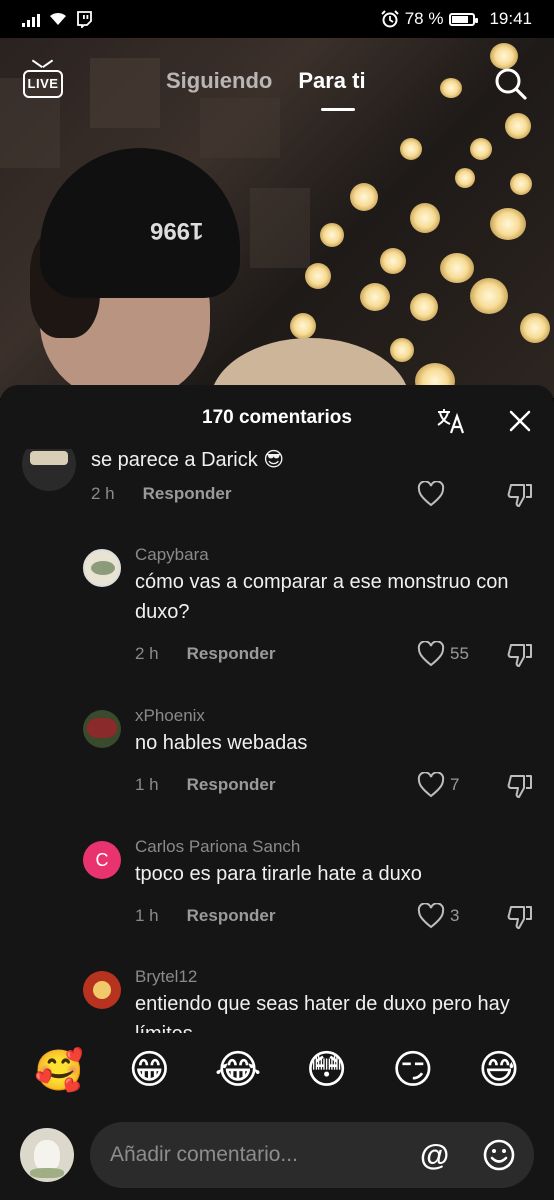 This screenshot has width=554, height=1200. Describe the element at coordinates (459, 653) in the screenshot. I see `like-count: 55` at that location.